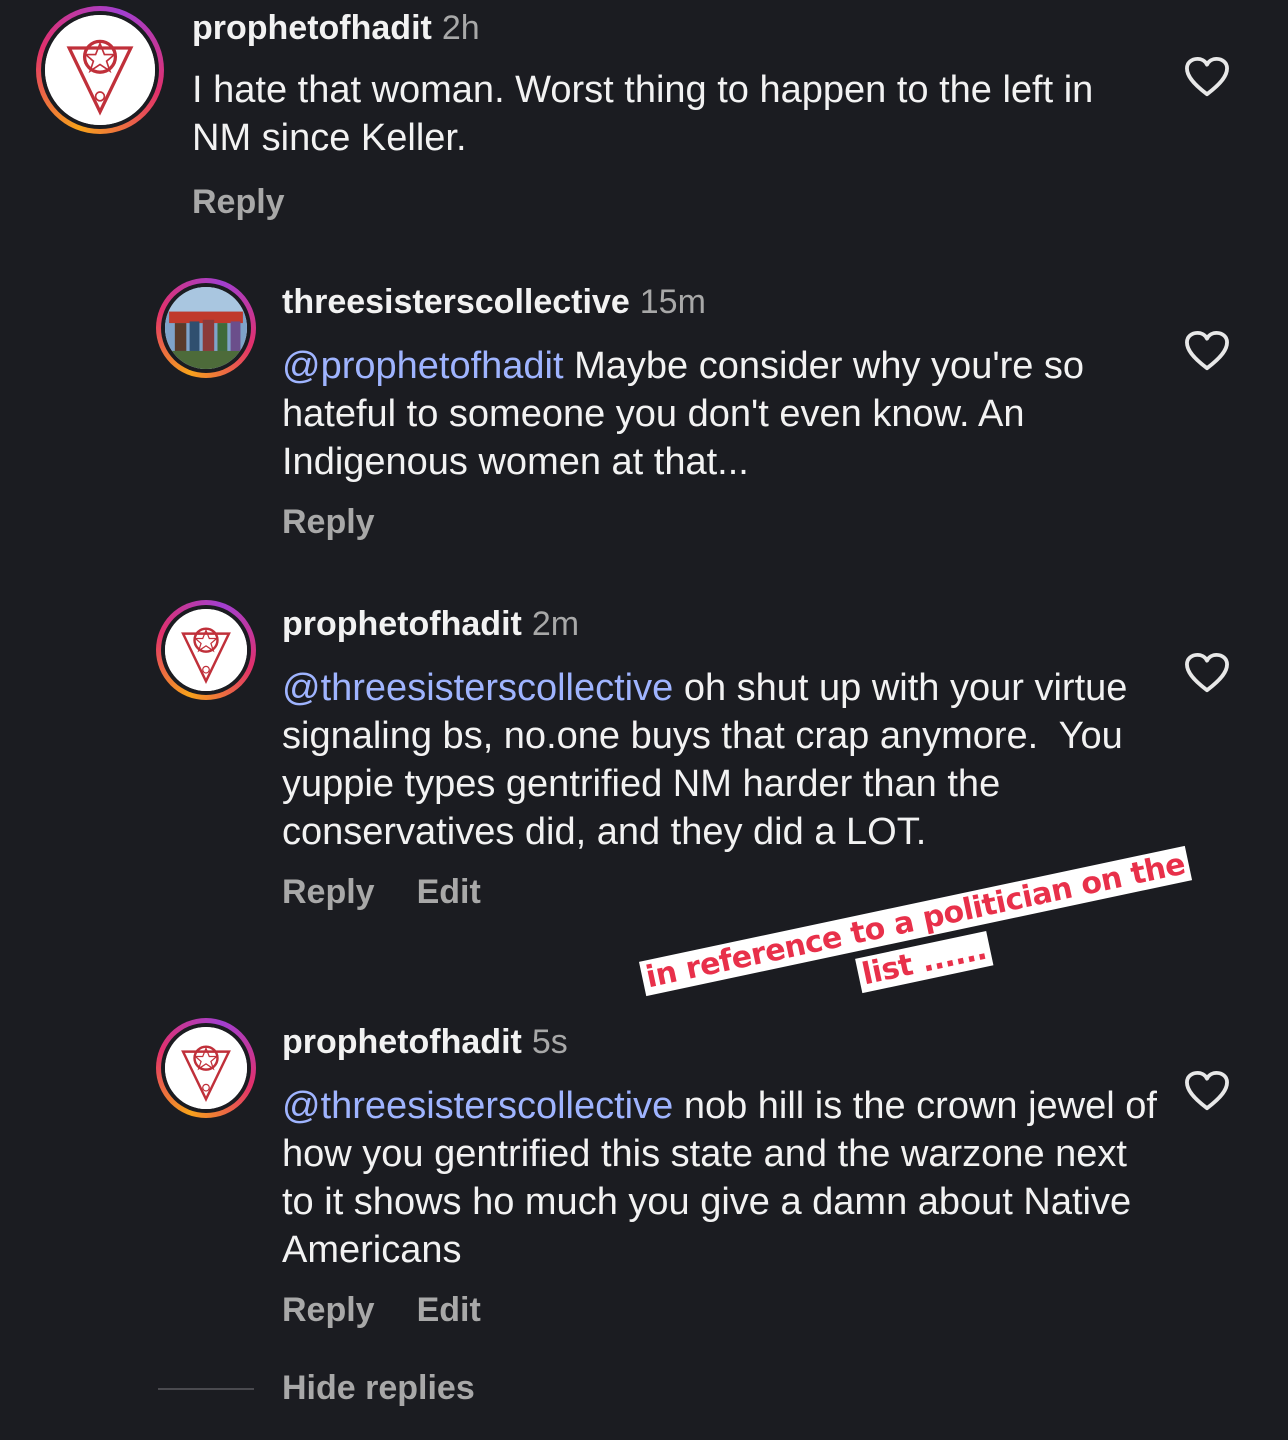  I want to click on comment-time: 2m, so click(555, 624).